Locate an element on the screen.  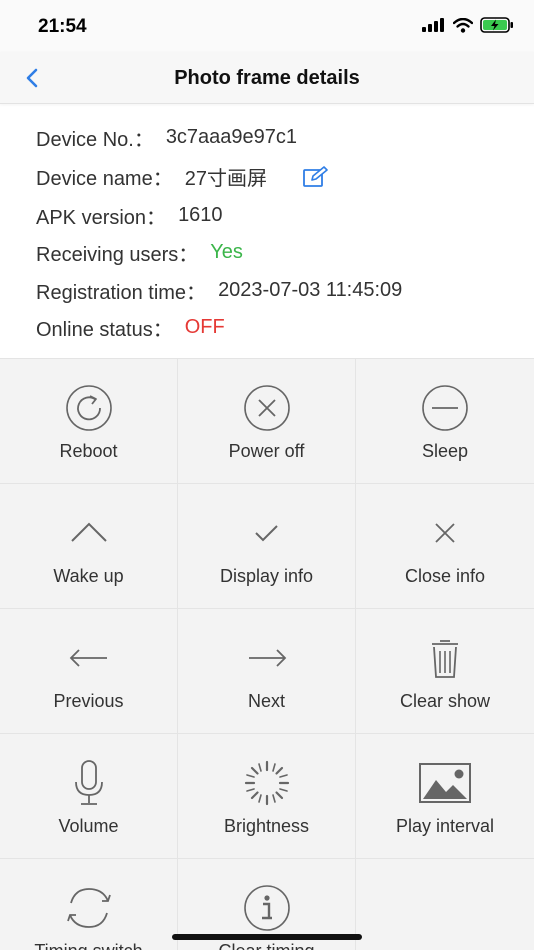
previous-button: Previous is located at coordinates (89, 671).